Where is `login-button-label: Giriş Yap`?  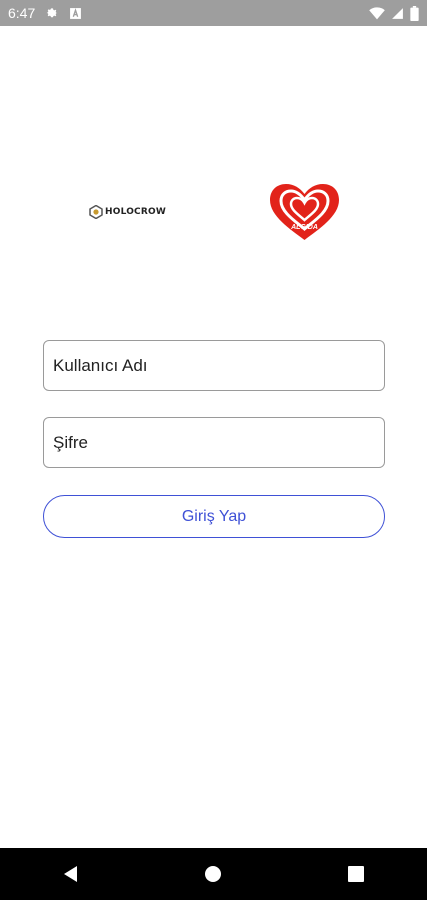 login-button-label: Giriş Yap is located at coordinates (214, 516).